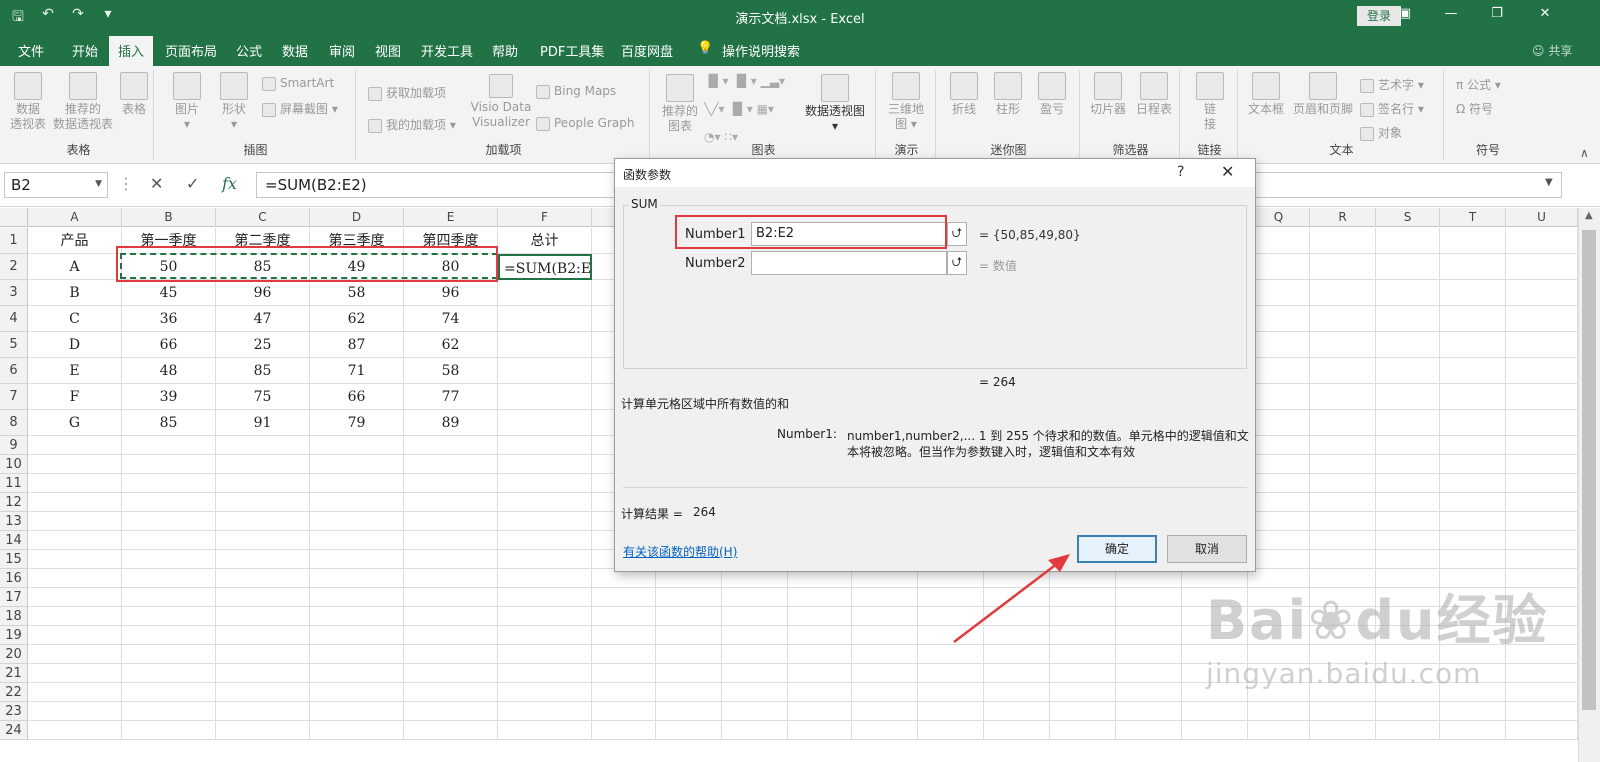  Describe the element at coordinates (14, 597) in the screenshot. I see `row-header: 17` at that location.